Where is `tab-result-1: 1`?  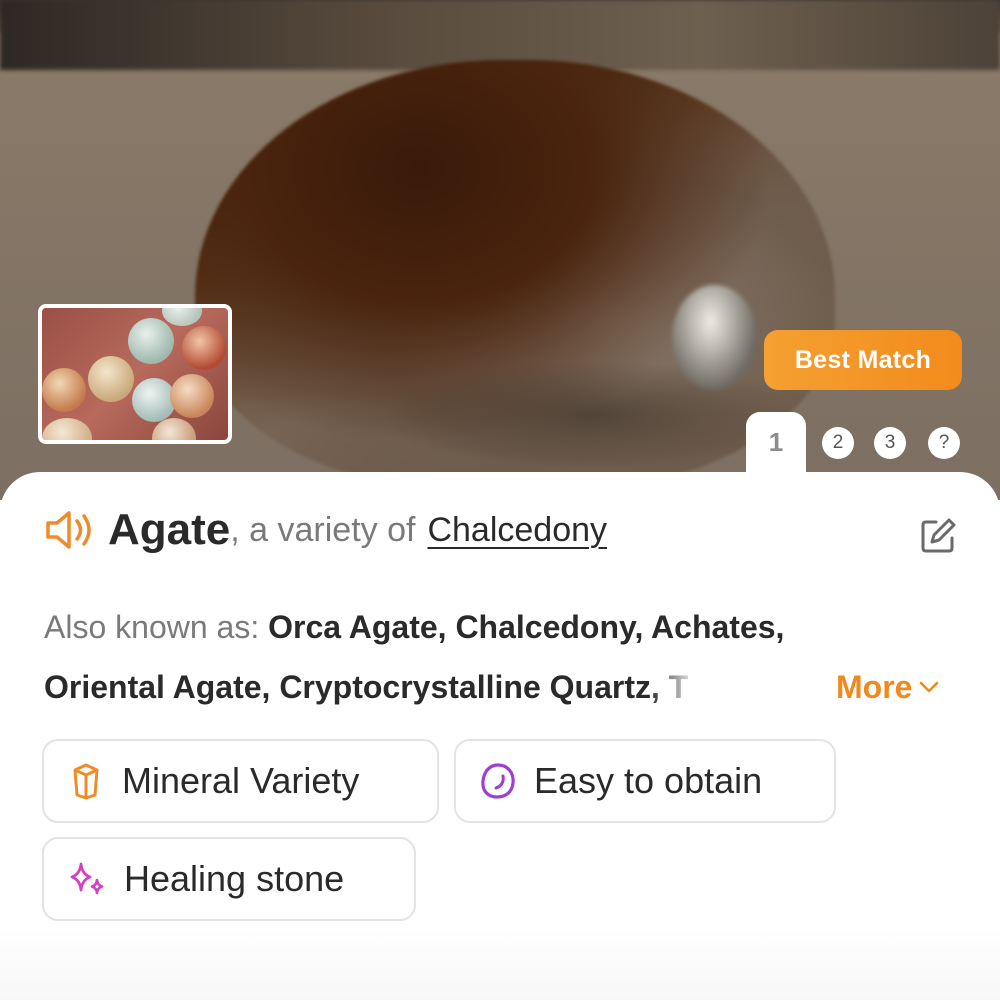
tab-result-1: 1 is located at coordinates (776, 442).